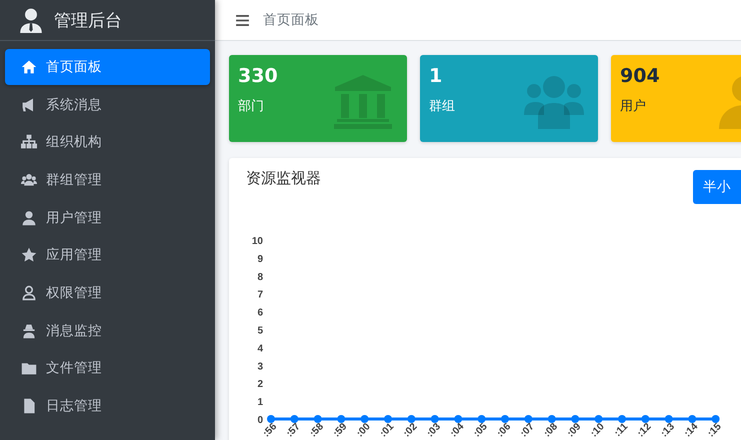 This screenshot has height=440, width=741. I want to click on y-axis-label: 10, so click(257, 241).